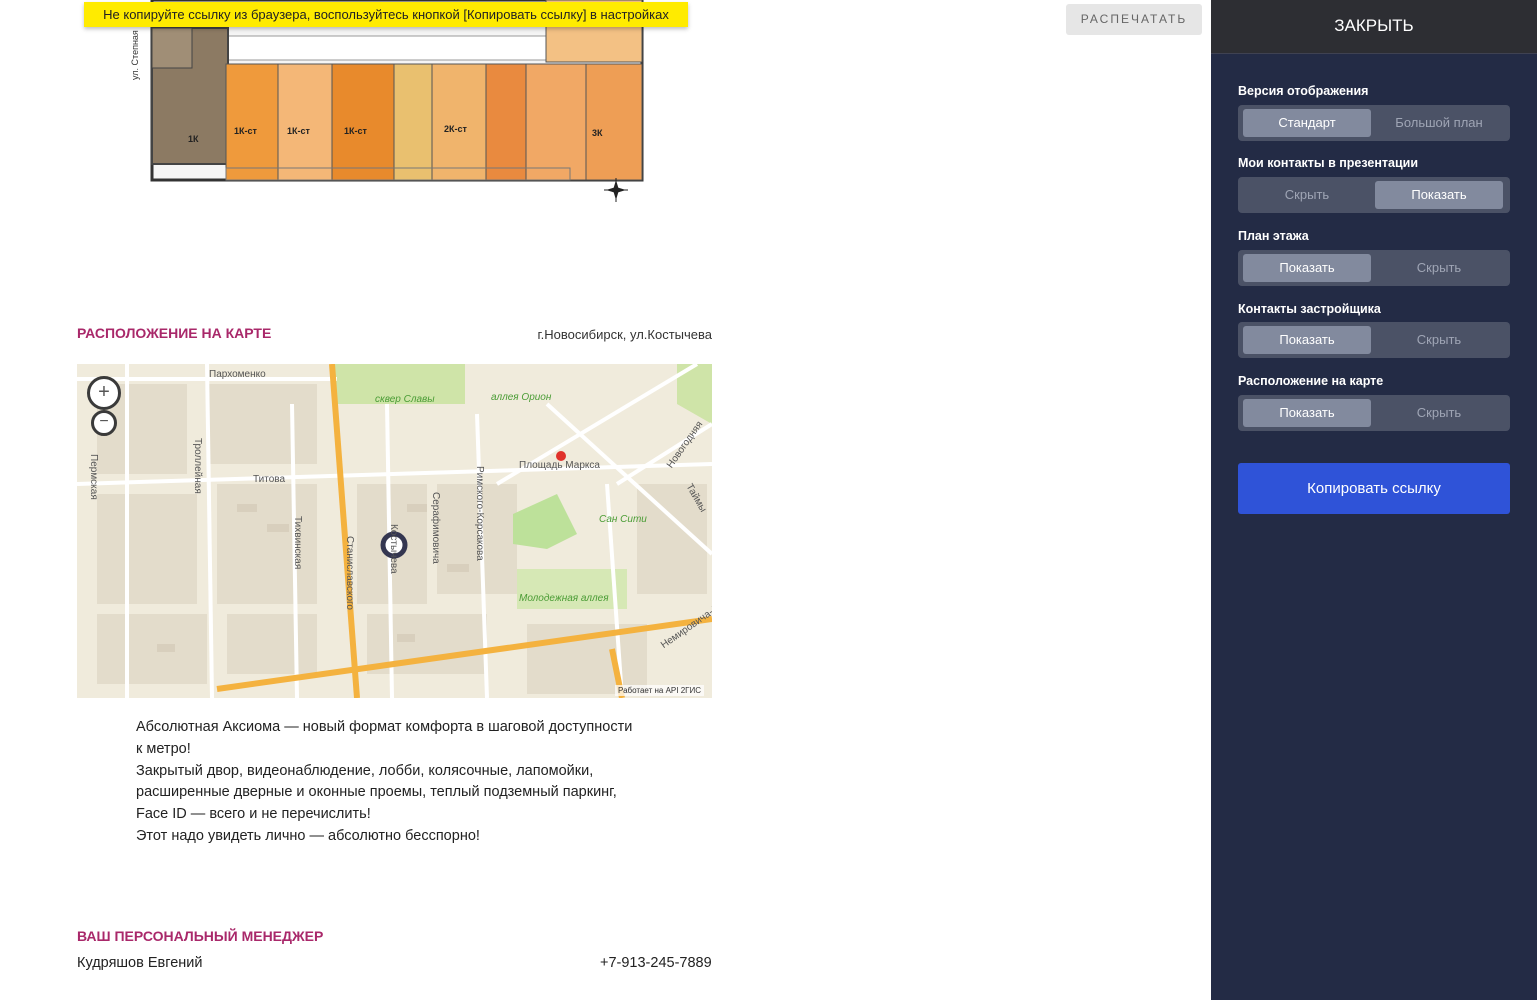 This screenshot has height=1000, width=1537. I want to click on unit-label-3k: 3К, so click(597, 133).